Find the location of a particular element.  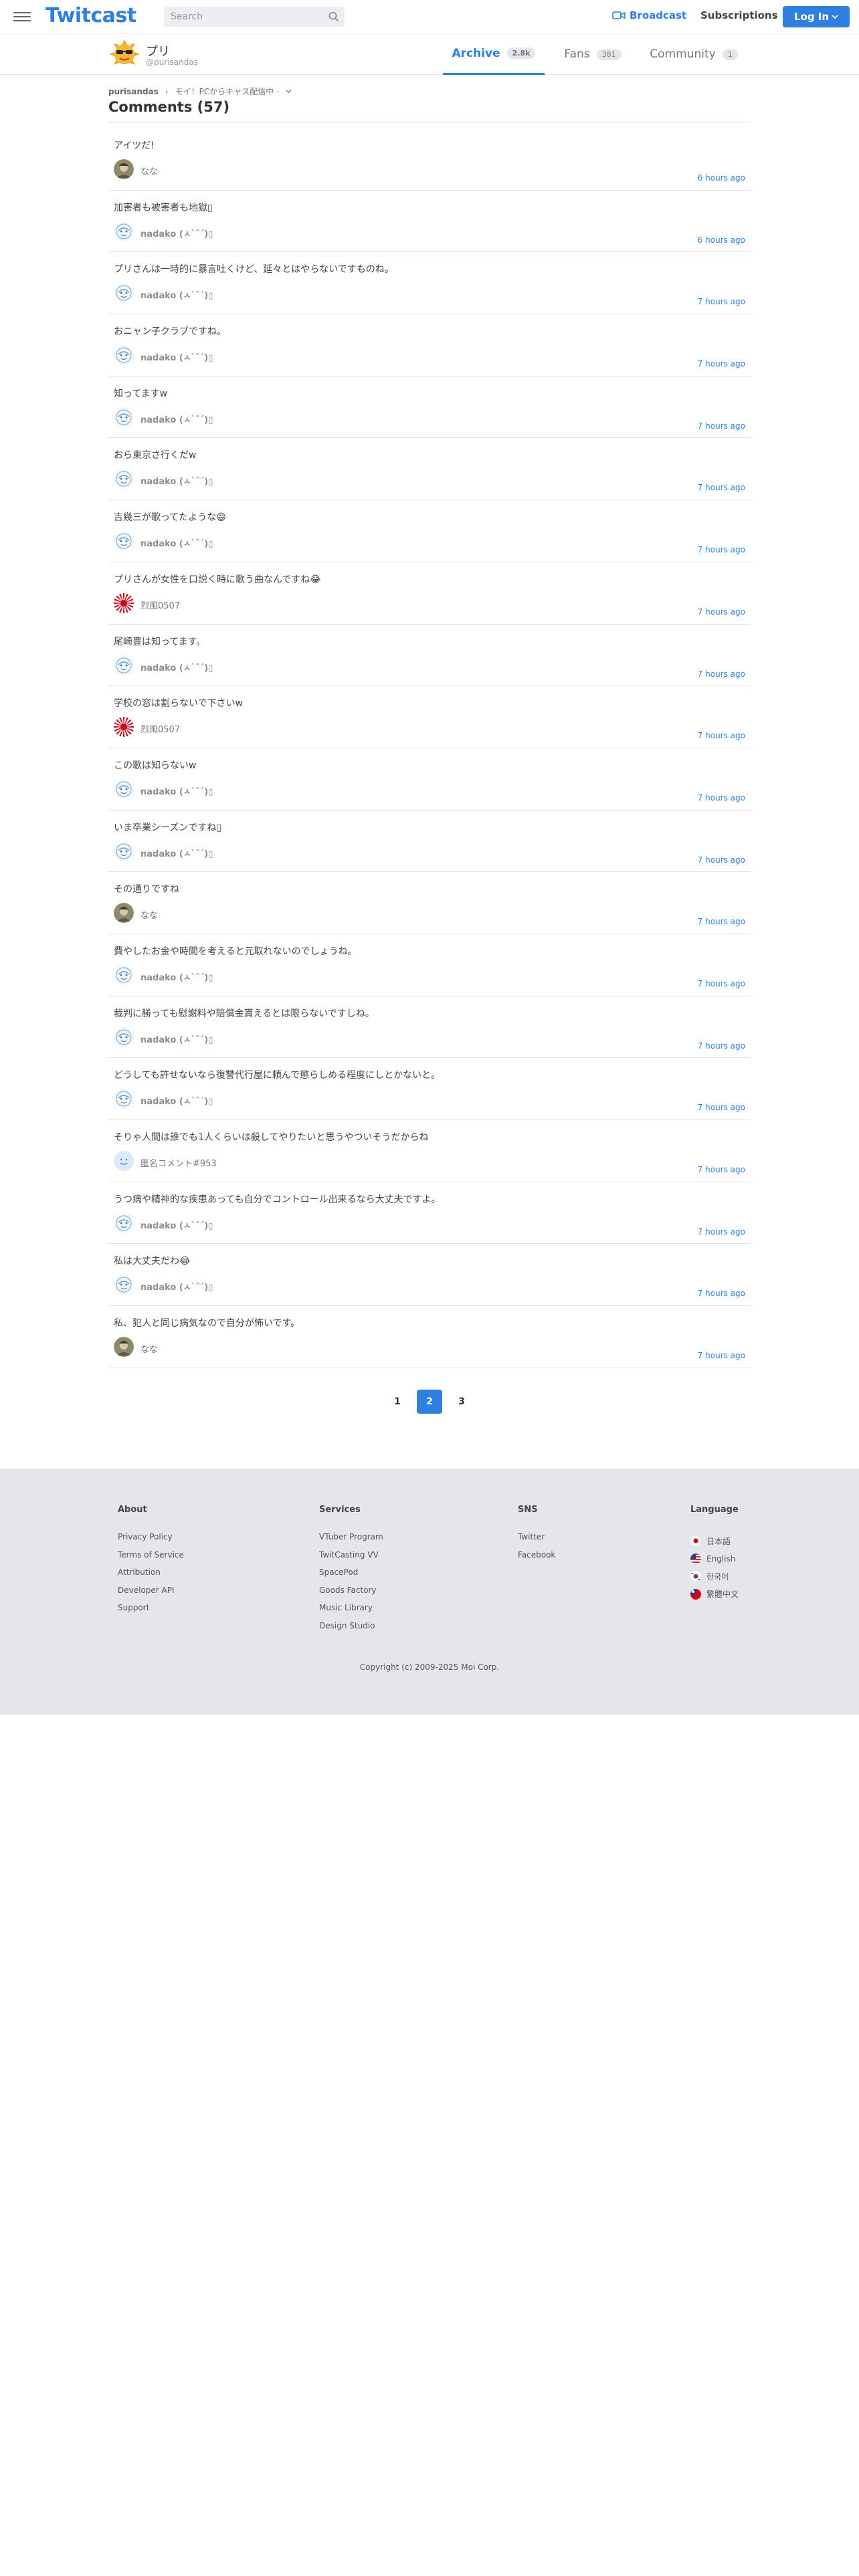

tab-fans: Fans 381 is located at coordinates (592, 54).